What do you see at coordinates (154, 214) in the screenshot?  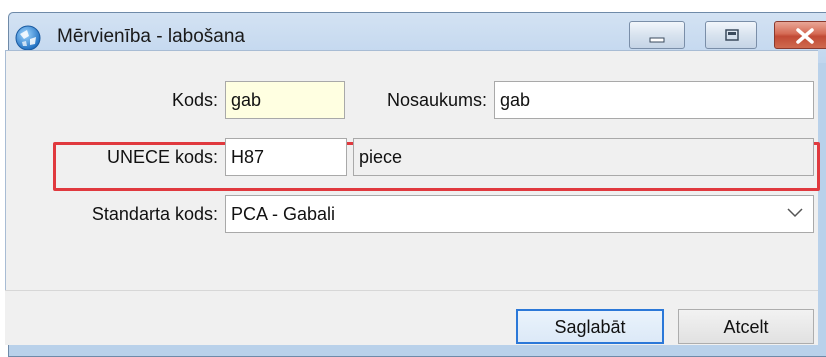 I see `standarta-label: Standarta kods:` at bounding box center [154, 214].